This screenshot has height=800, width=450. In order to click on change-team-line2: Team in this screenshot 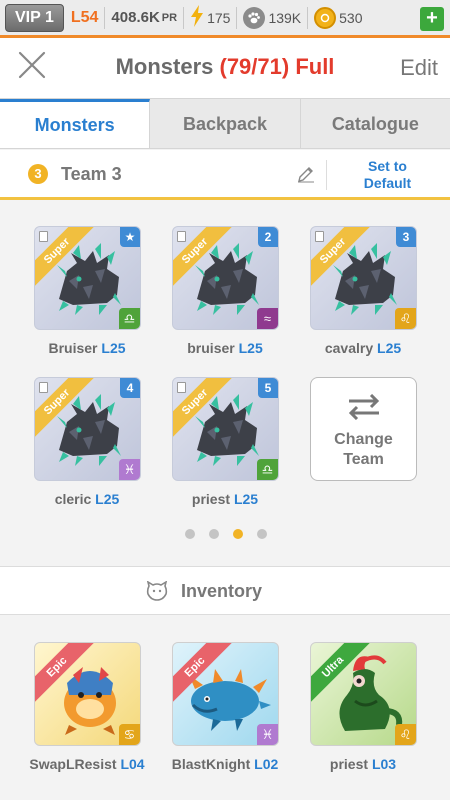, I will do `click(363, 459)`.